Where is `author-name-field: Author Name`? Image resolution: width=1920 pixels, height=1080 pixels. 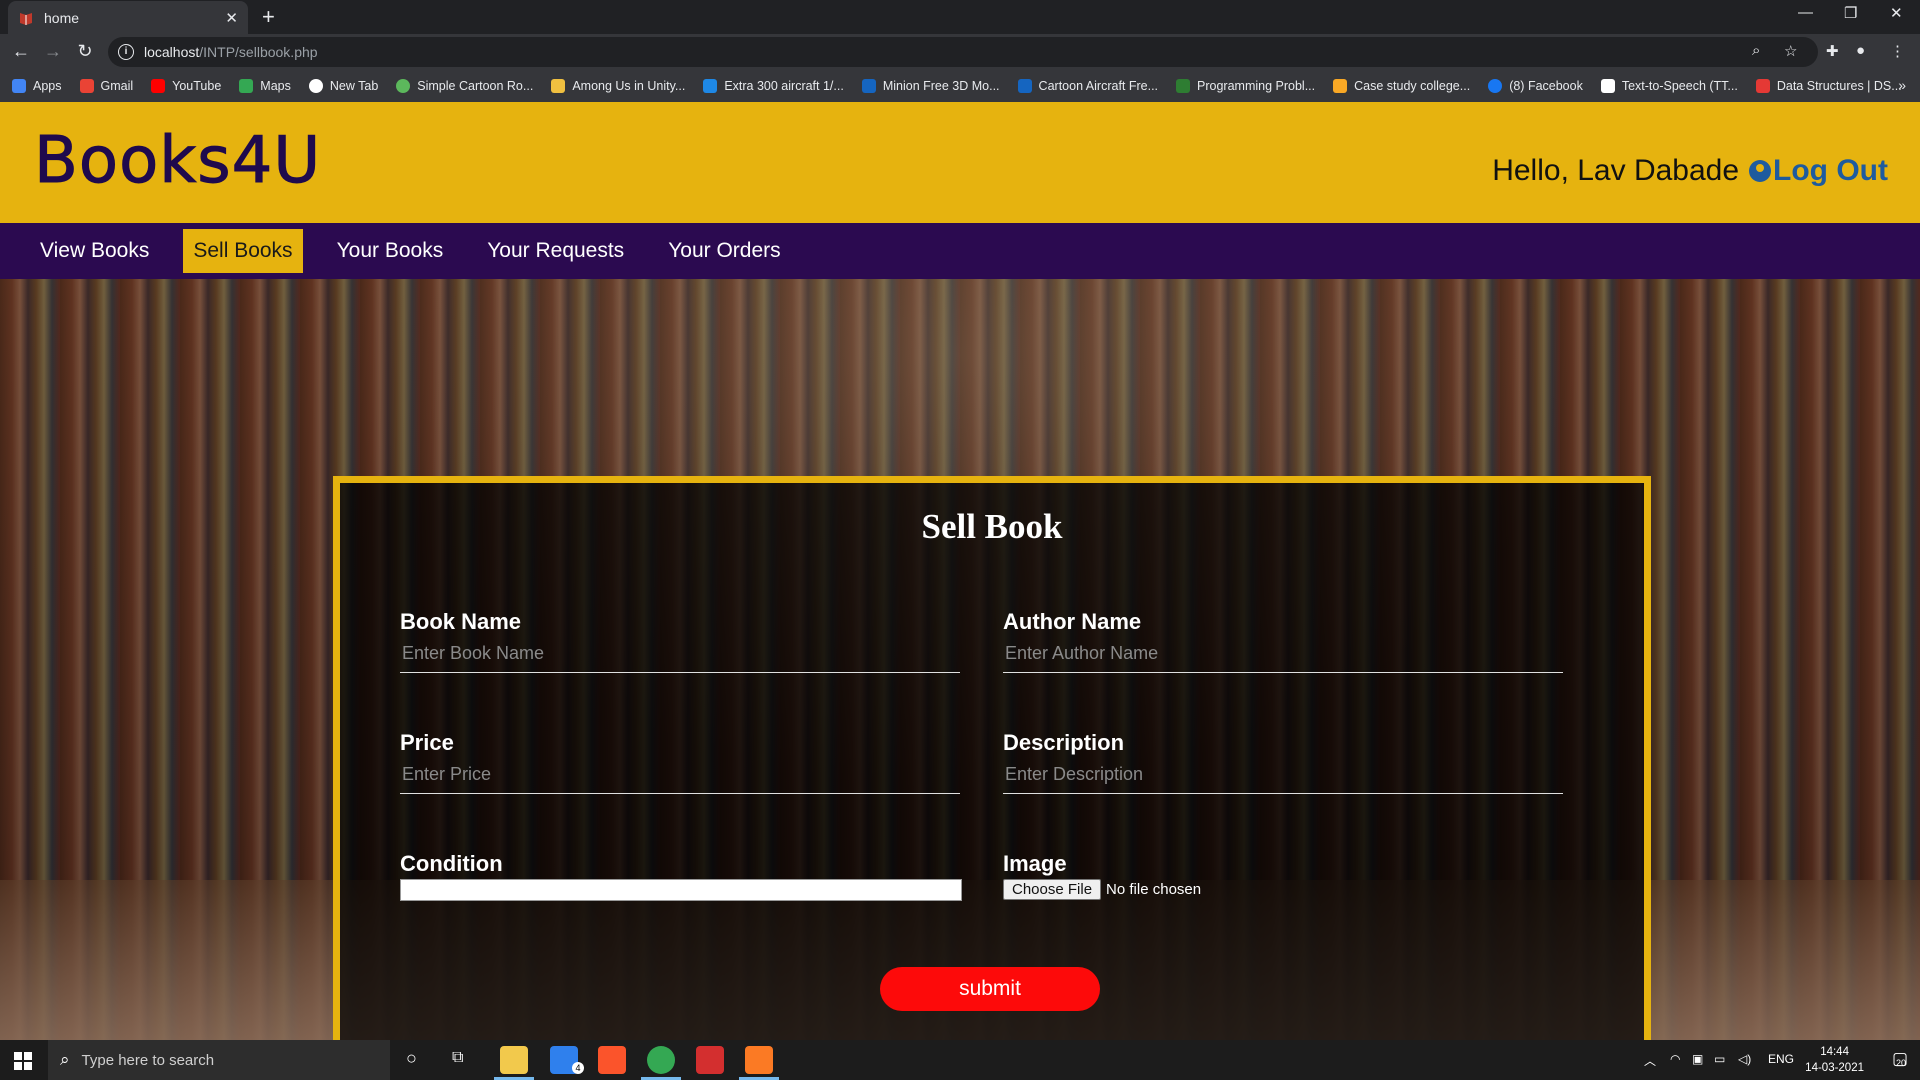 author-name-field: Author Name is located at coordinates (1283, 641).